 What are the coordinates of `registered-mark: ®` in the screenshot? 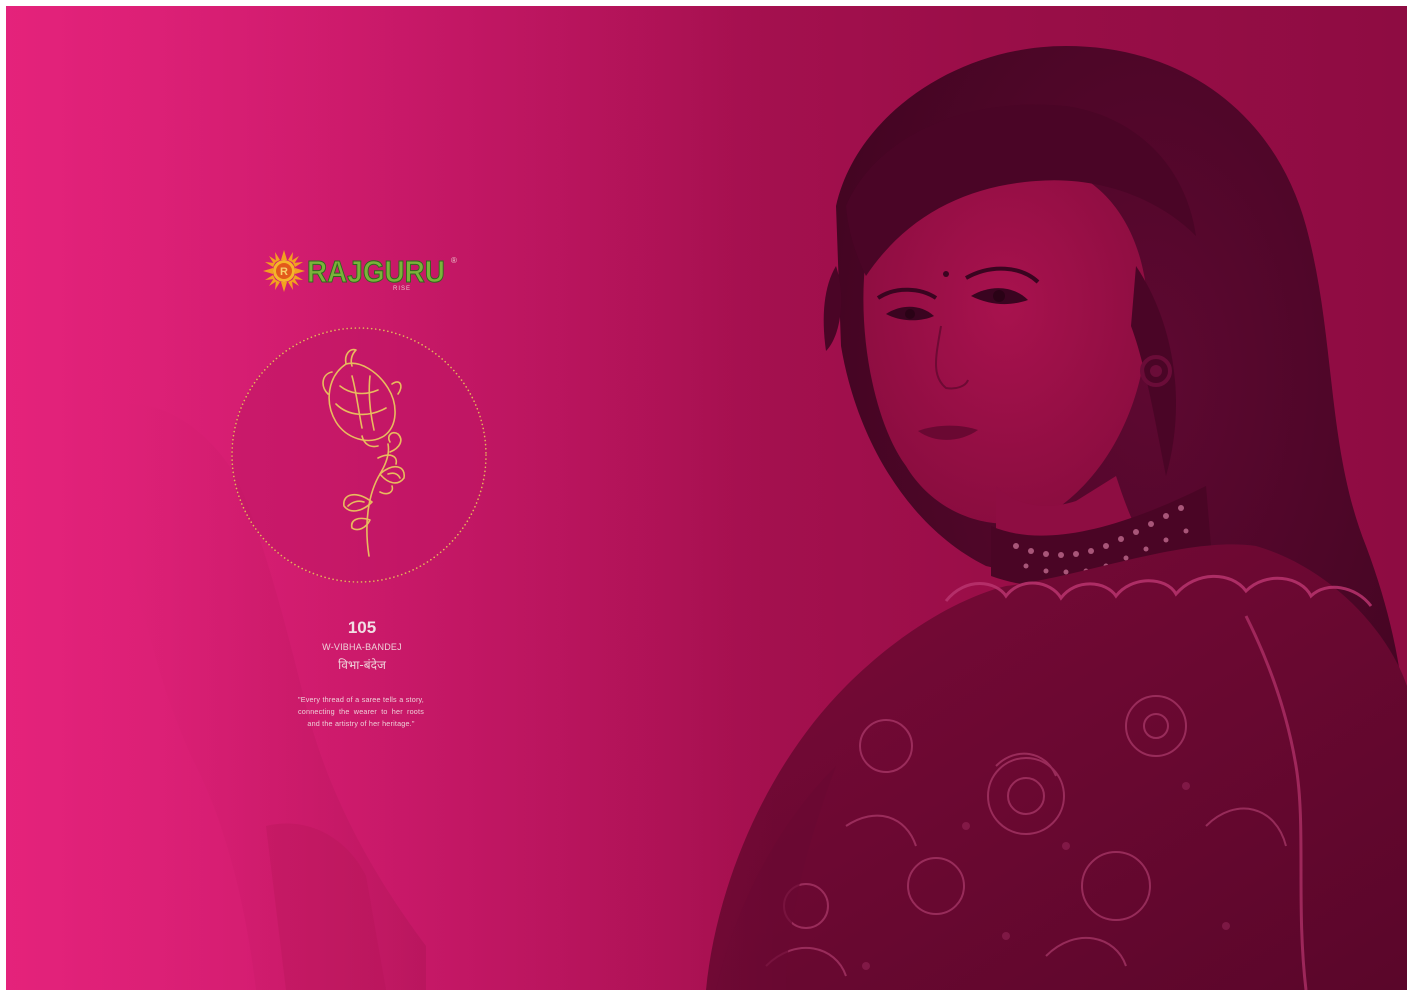 It's located at (454, 260).